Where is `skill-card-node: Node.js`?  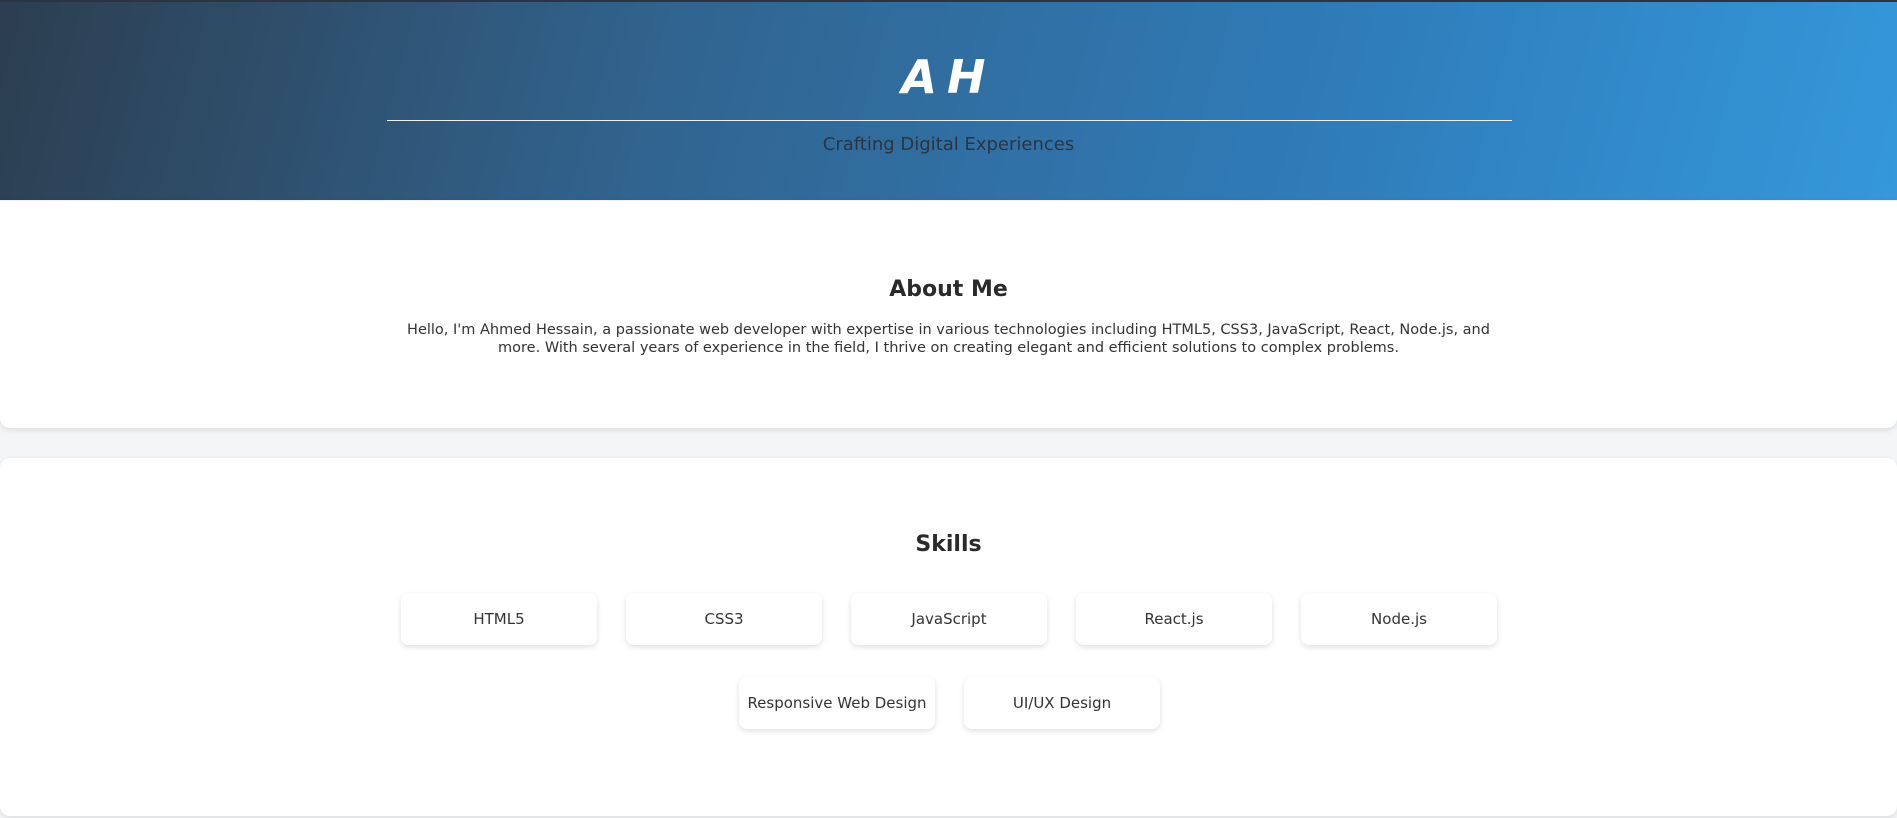 skill-card-node: Node.js is located at coordinates (1399, 619).